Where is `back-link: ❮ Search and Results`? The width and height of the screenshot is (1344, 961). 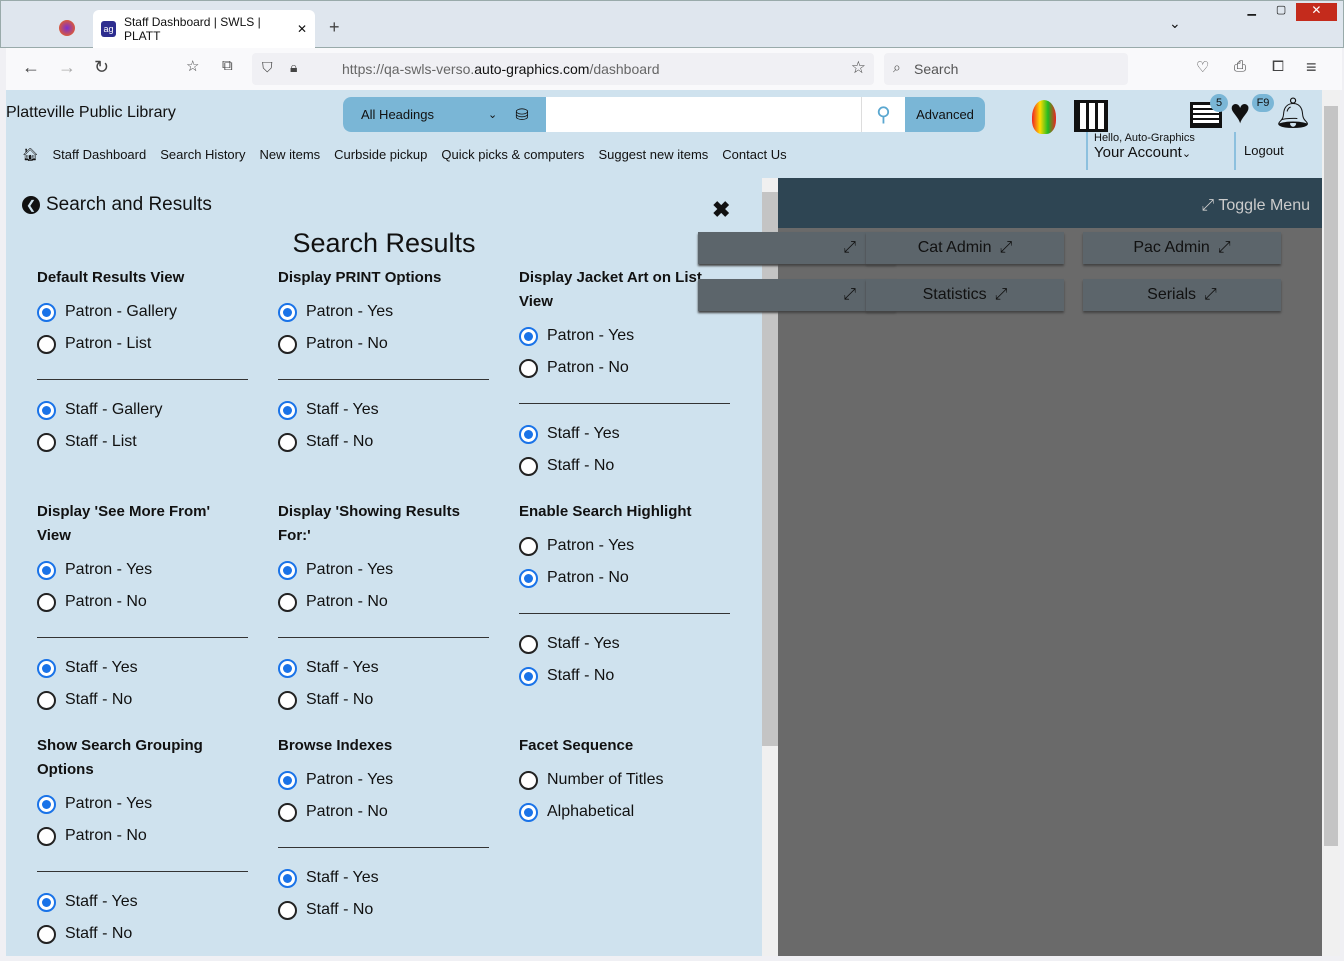 back-link: ❮ Search and Results is located at coordinates (117, 205).